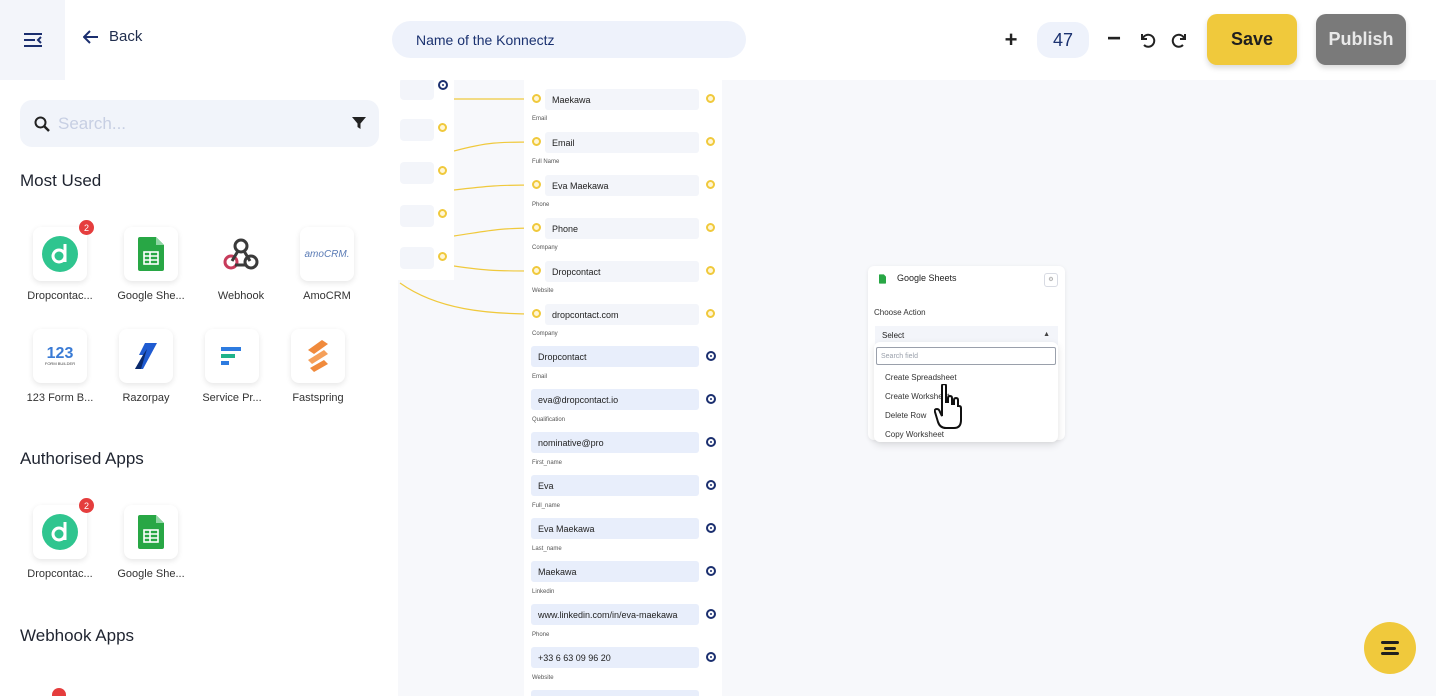 This screenshot has height=696, width=1436. Describe the element at coordinates (1147, 40) in the screenshot. I see `undo-icon` at that location.